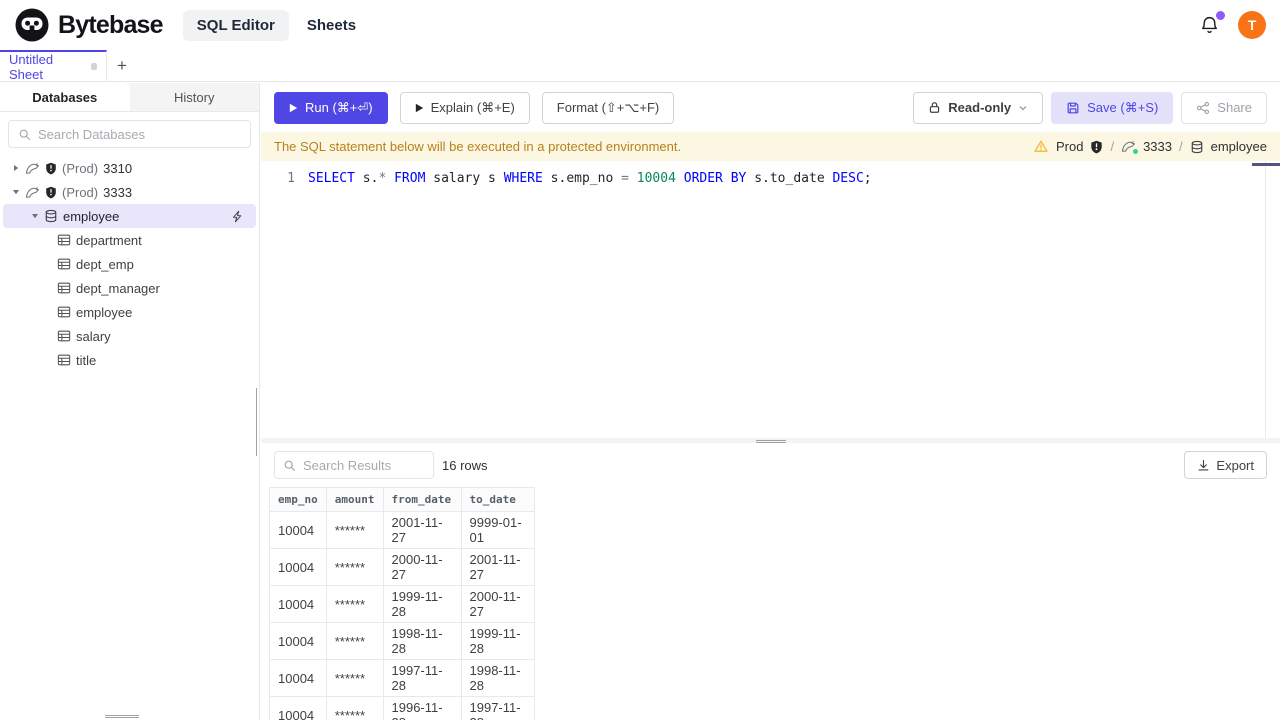  I want to click on table-cell: 9999-01-01, so click(497, 530).